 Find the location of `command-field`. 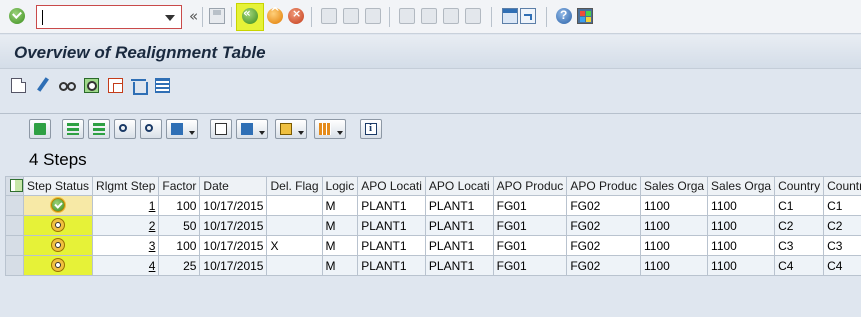

command-field is located at coordinates (109, 17).